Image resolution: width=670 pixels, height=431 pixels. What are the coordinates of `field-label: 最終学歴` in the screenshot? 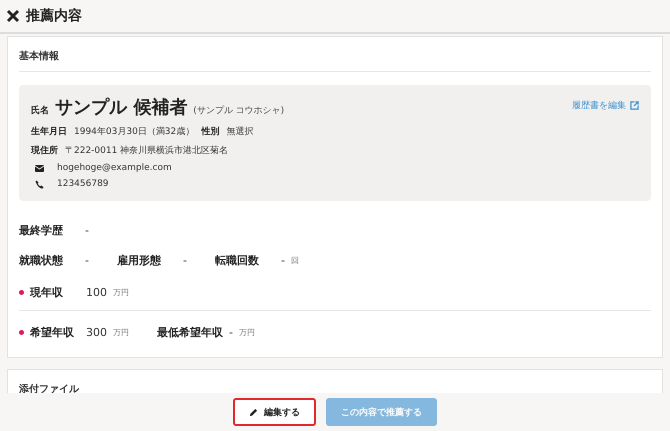 It's located at (41, 230).